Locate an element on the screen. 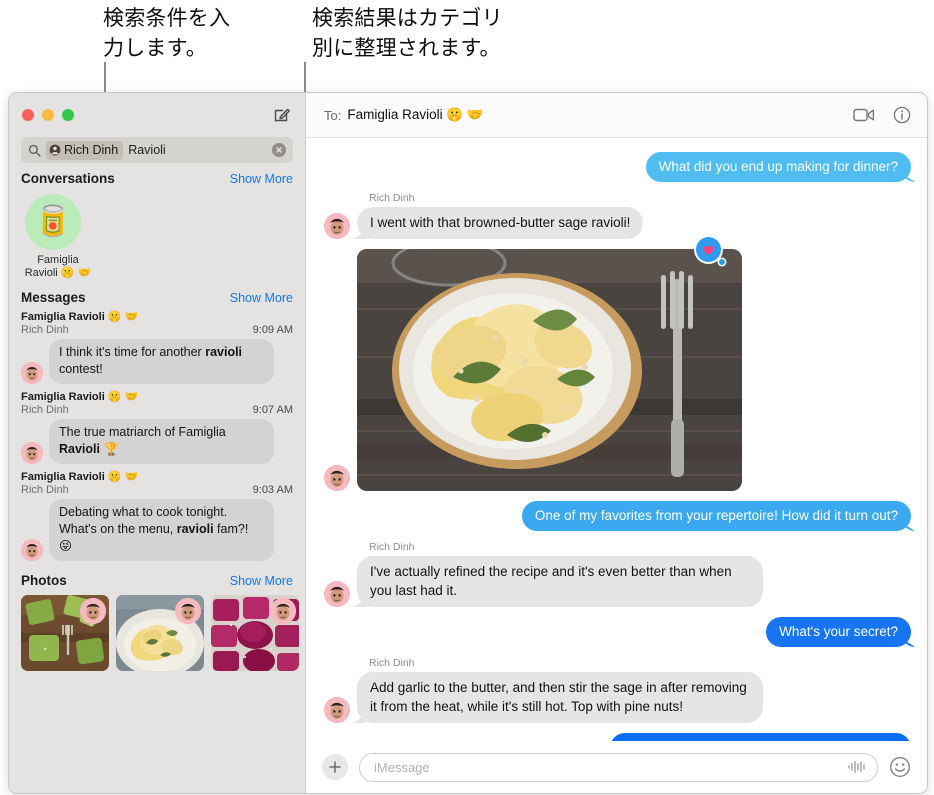 The width and height of the screenshot is (934, 795). conversations-show-more-link: Show More is located at coordinates (261, 179).